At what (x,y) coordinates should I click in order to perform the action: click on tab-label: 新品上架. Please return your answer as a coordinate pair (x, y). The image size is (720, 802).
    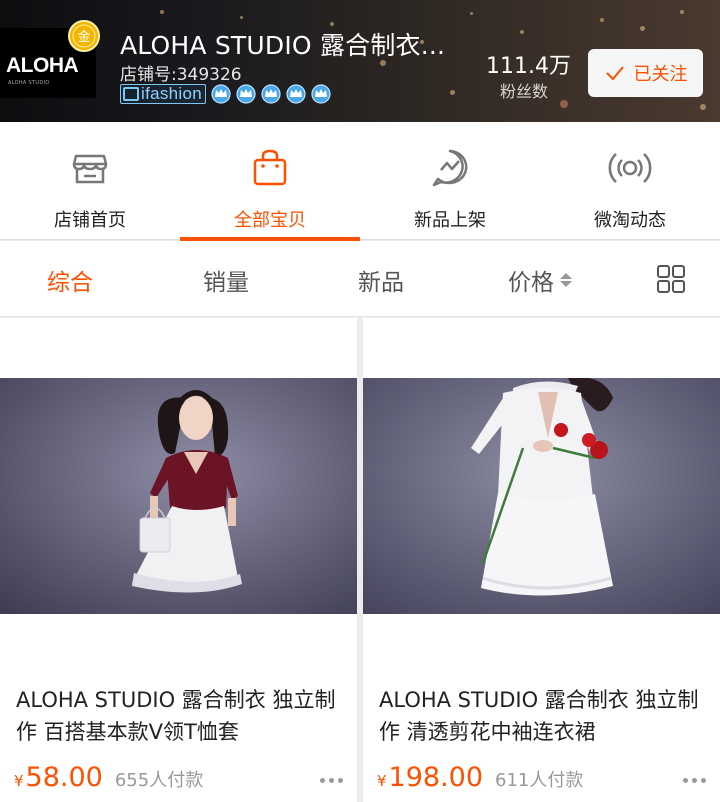
    Looking at the image, I should click on (450, 220).